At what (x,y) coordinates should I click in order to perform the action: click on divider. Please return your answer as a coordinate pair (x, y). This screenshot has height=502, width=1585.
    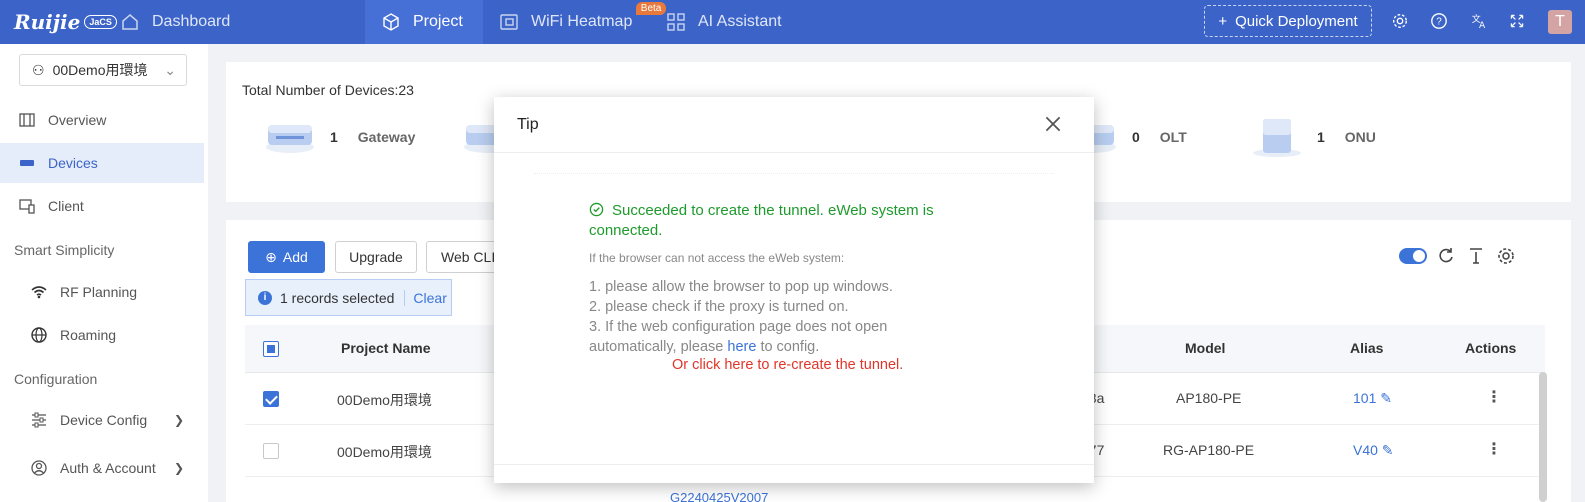
    Looking at the image, I should click on (794, 173).